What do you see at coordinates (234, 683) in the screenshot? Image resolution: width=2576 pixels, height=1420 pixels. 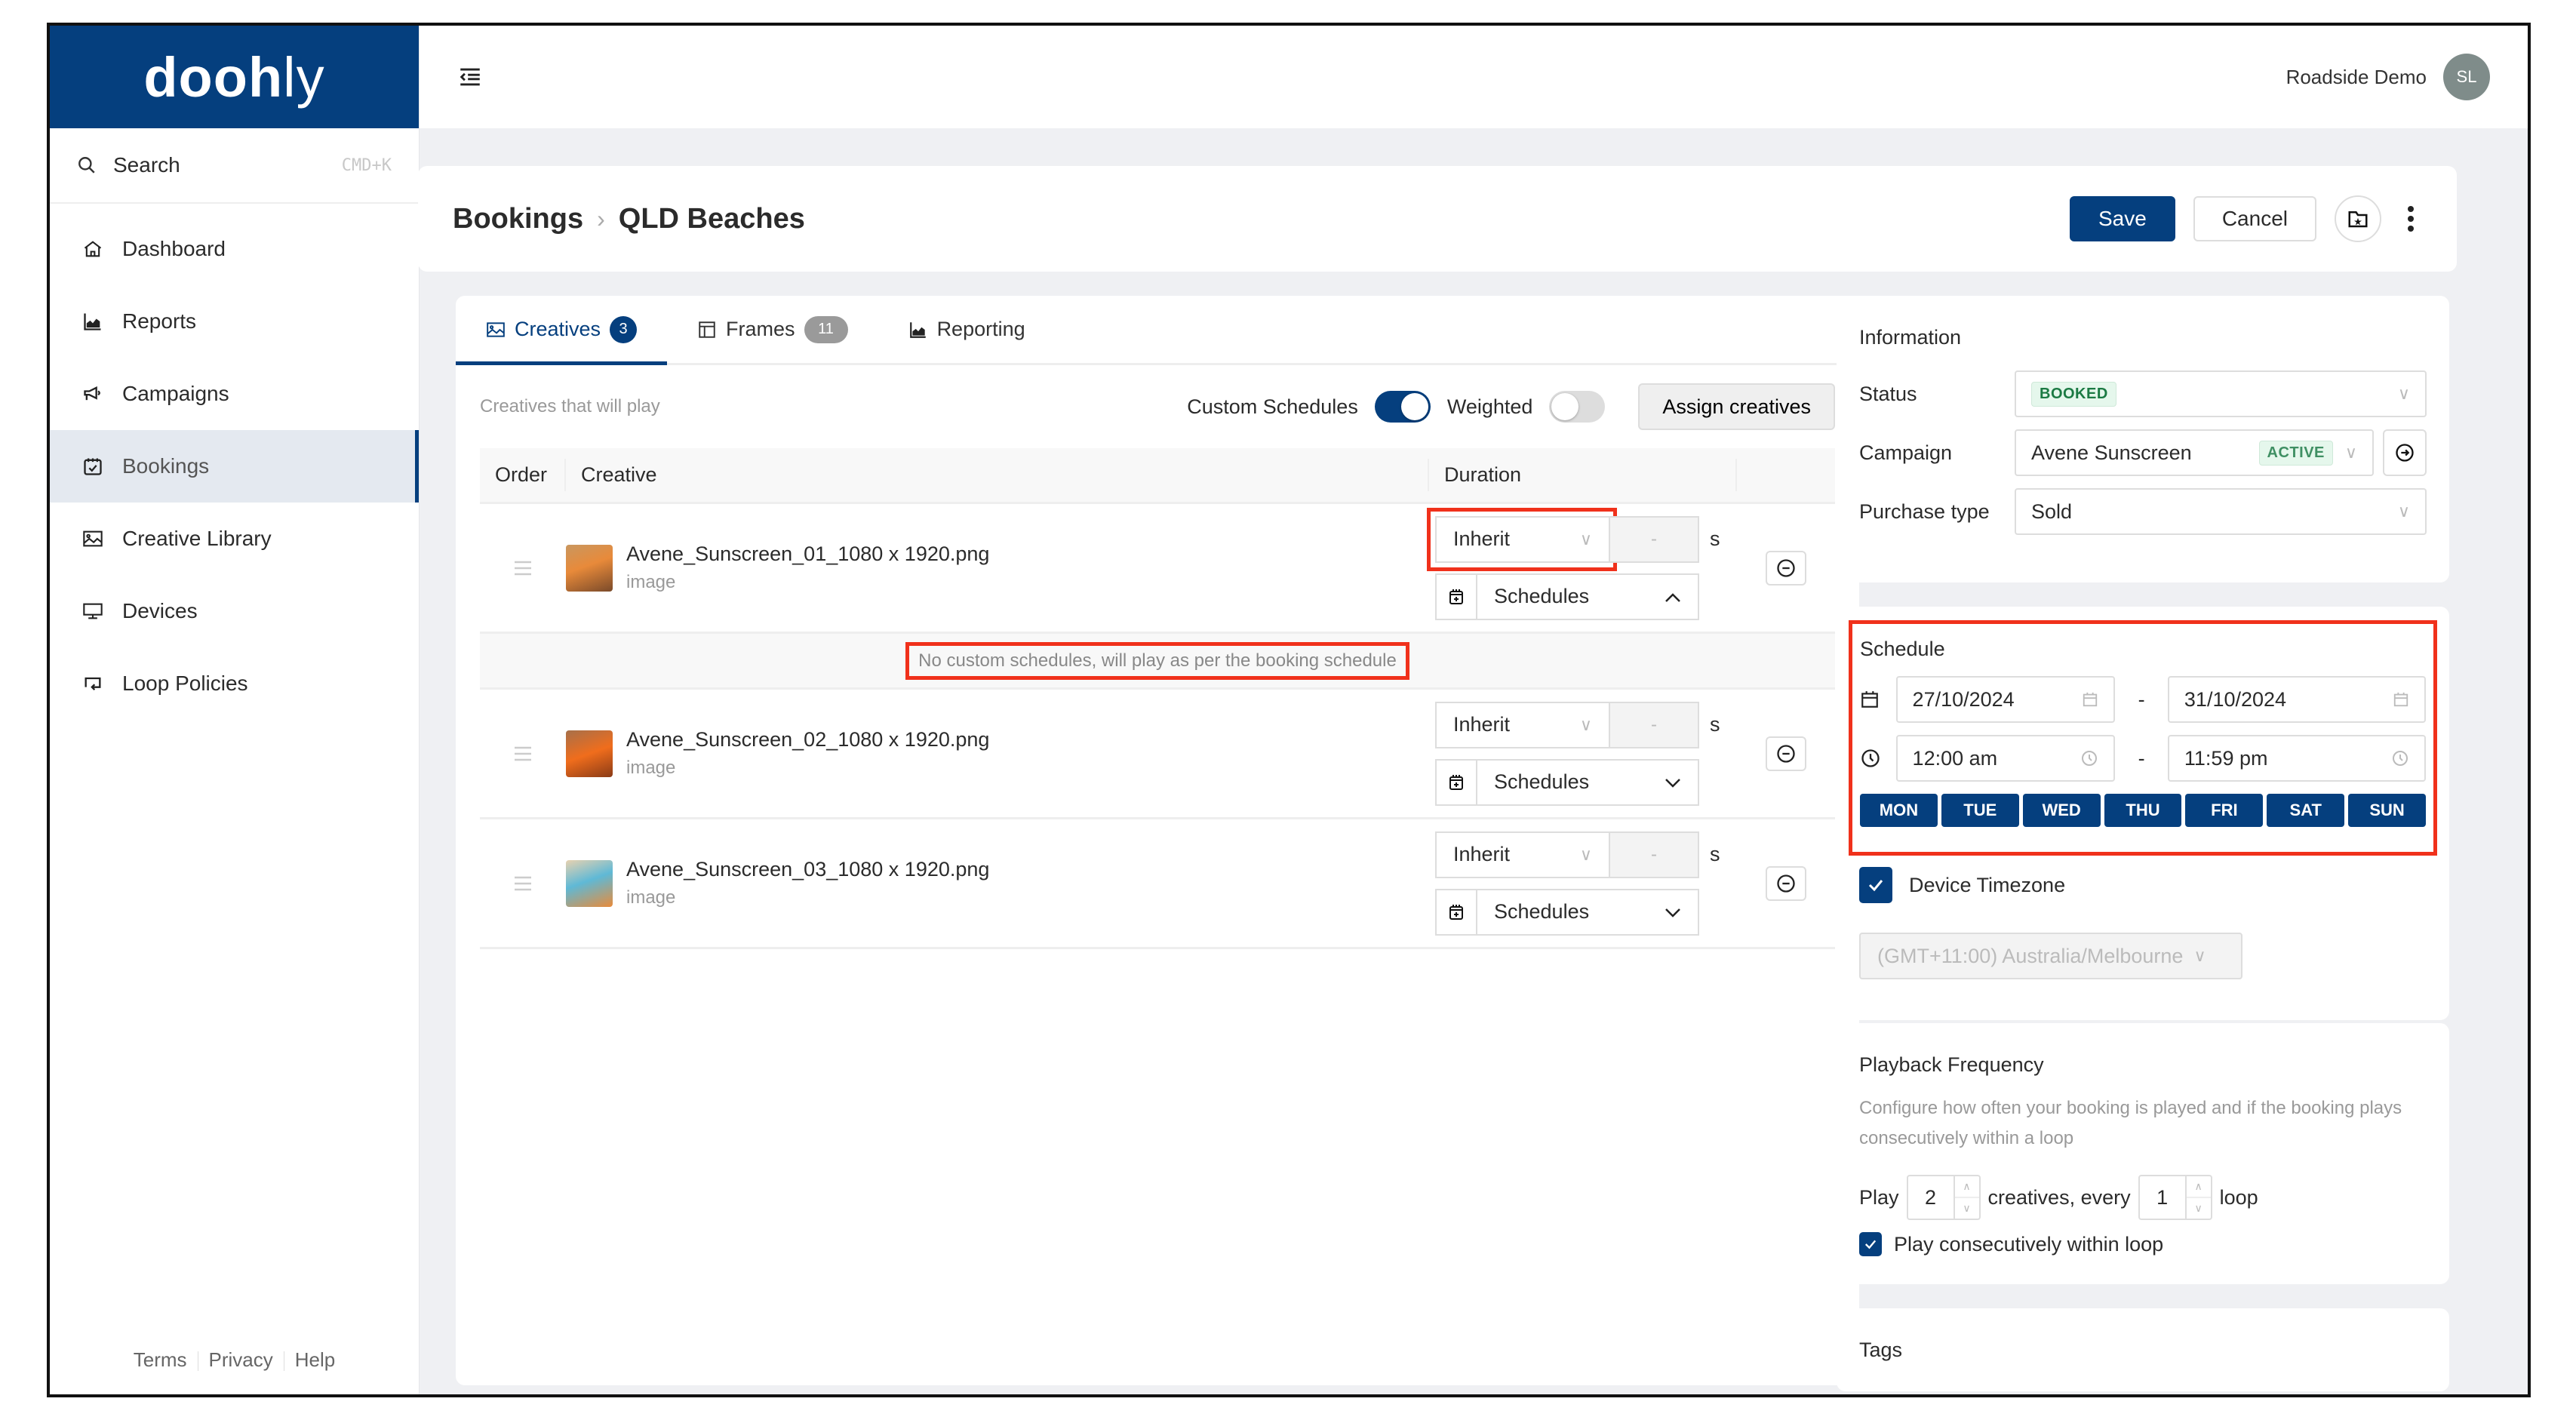 I see `sidebar-item-loop-policies: Loop Policies` at bounding box center [234, 683].